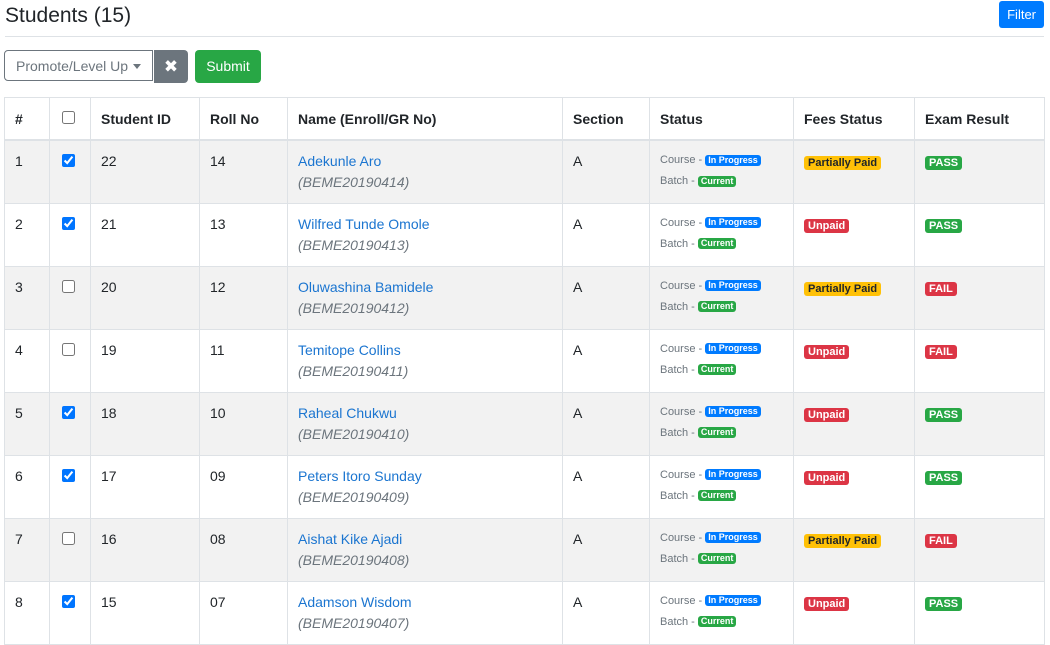  I want to click on student-name-link: Adekunle Aro, so click(425, 161).